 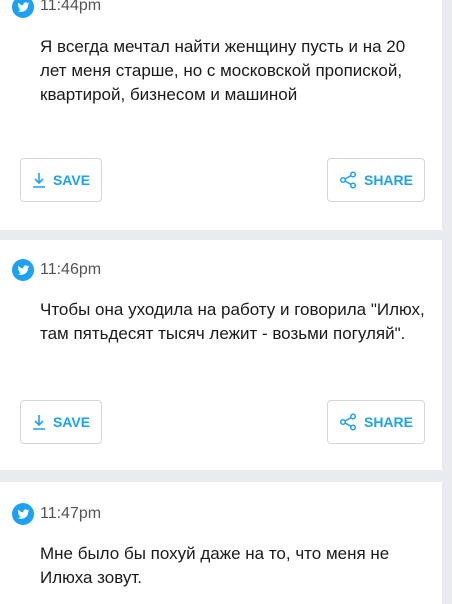 What do you see at coordinates (71, 7) in the screenshot?
I see `tweet-time: 11:44pm` at bounding box center [71, 7].